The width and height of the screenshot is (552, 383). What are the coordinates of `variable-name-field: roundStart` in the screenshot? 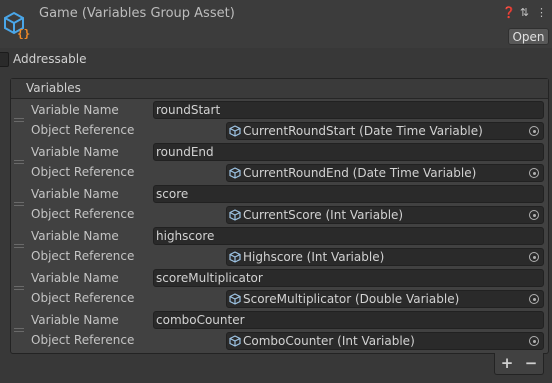 It's located at (348, 110).